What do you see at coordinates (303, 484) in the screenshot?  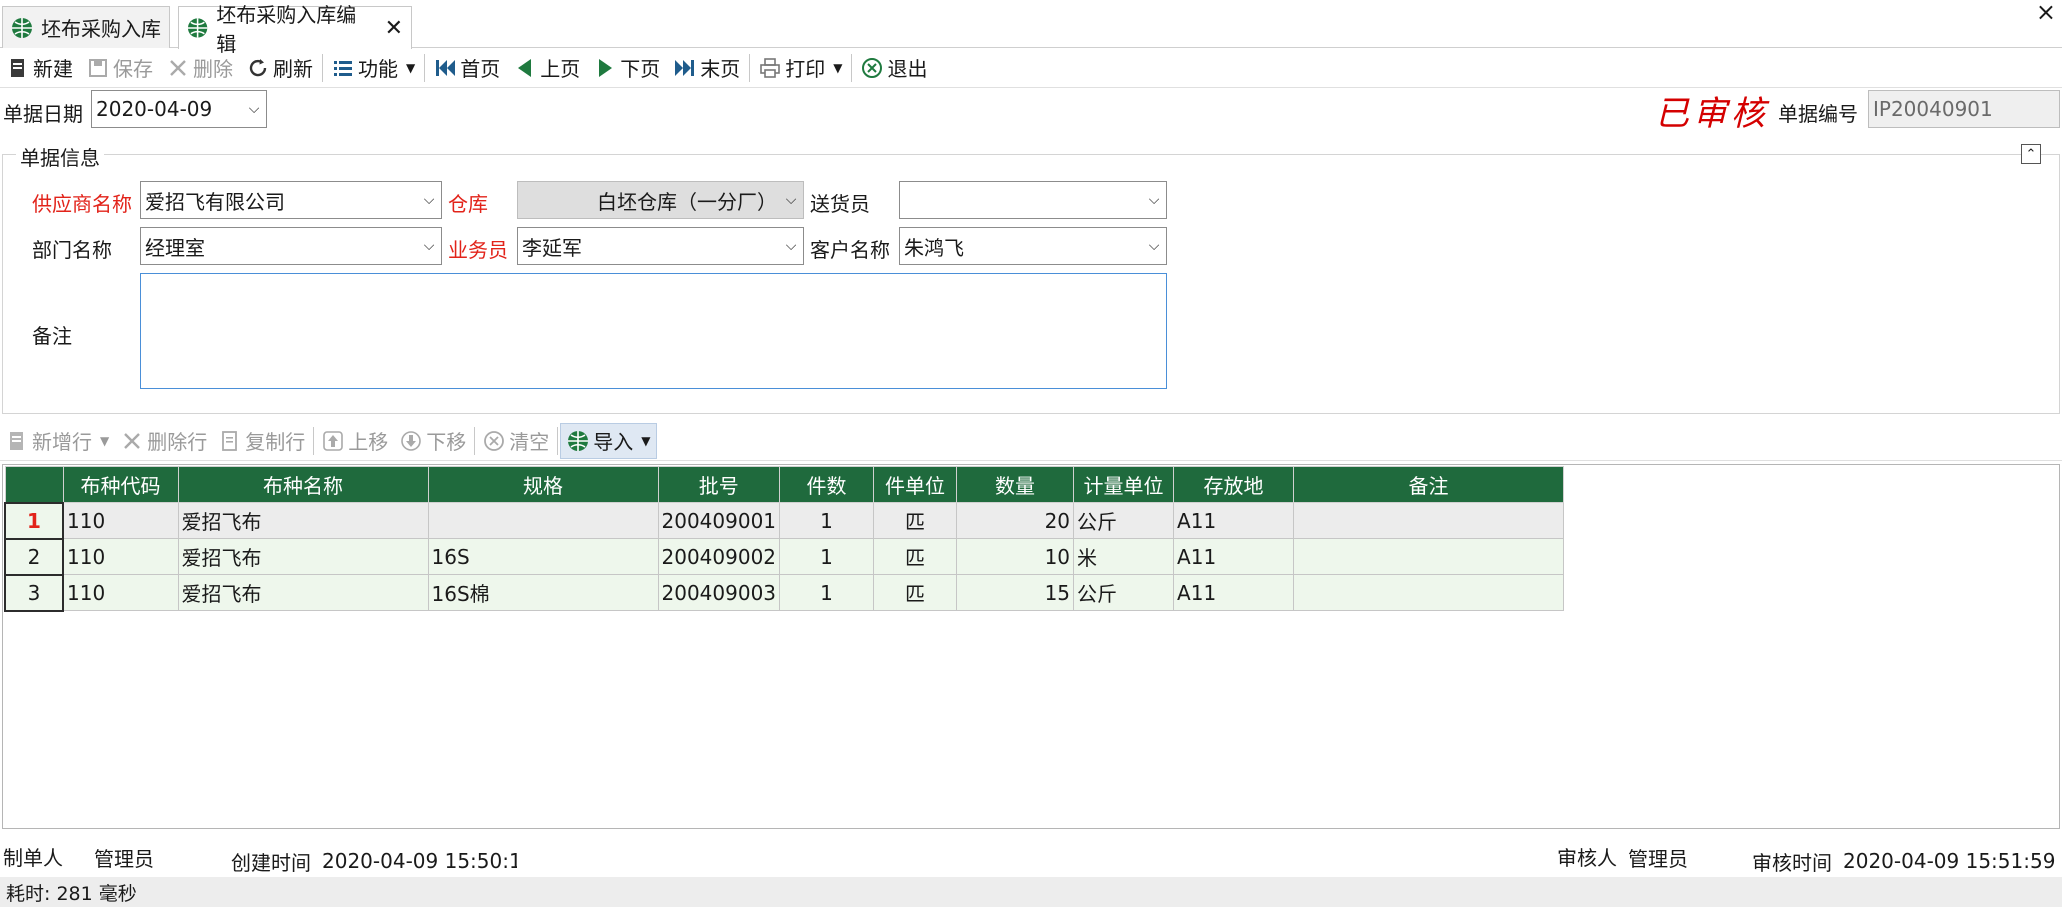 I see `column-header: 布种名称` at bounding box center [303, 484].